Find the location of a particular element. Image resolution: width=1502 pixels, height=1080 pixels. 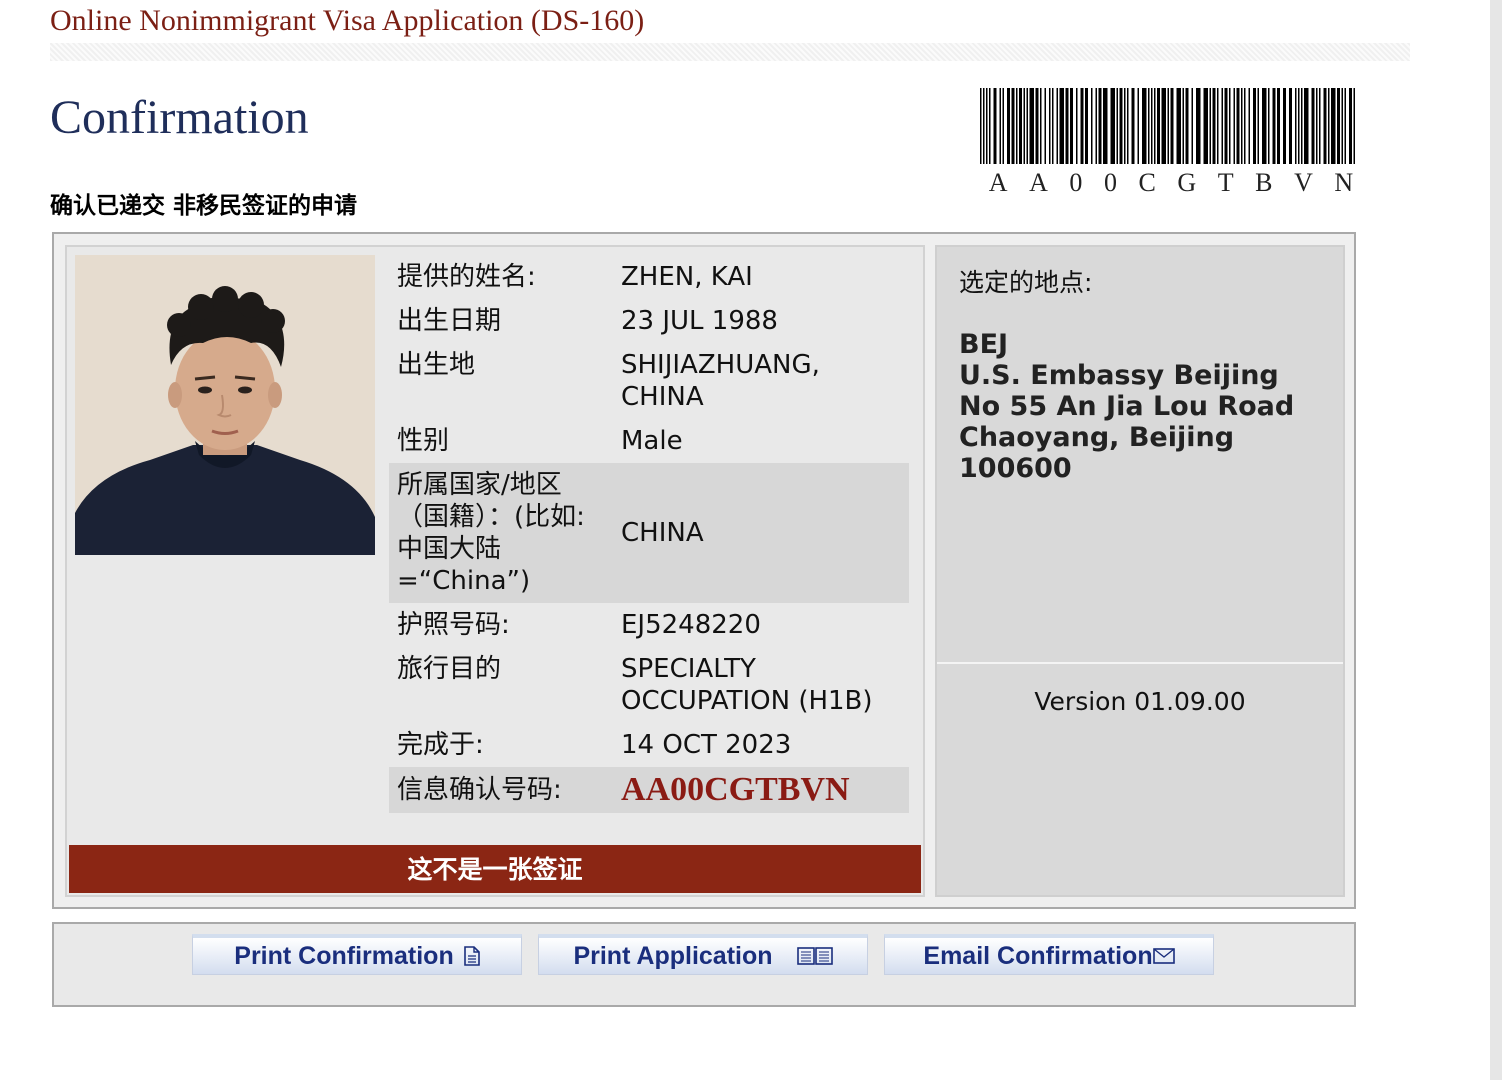

envelope-icon is located at coordinates (1163, 956).